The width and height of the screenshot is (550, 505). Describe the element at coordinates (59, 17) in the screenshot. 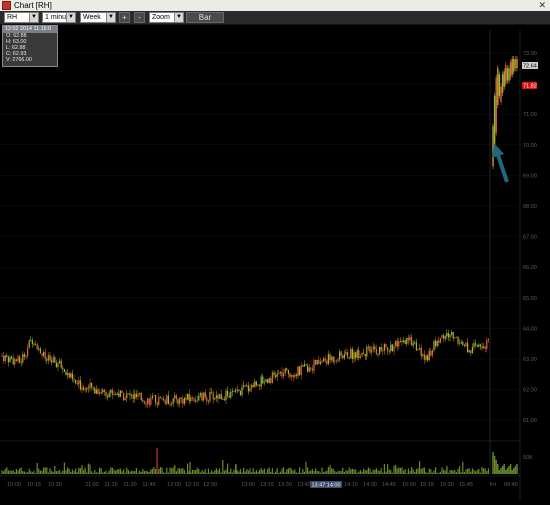

I see `interval-select: 1 minute ▼` at that location.